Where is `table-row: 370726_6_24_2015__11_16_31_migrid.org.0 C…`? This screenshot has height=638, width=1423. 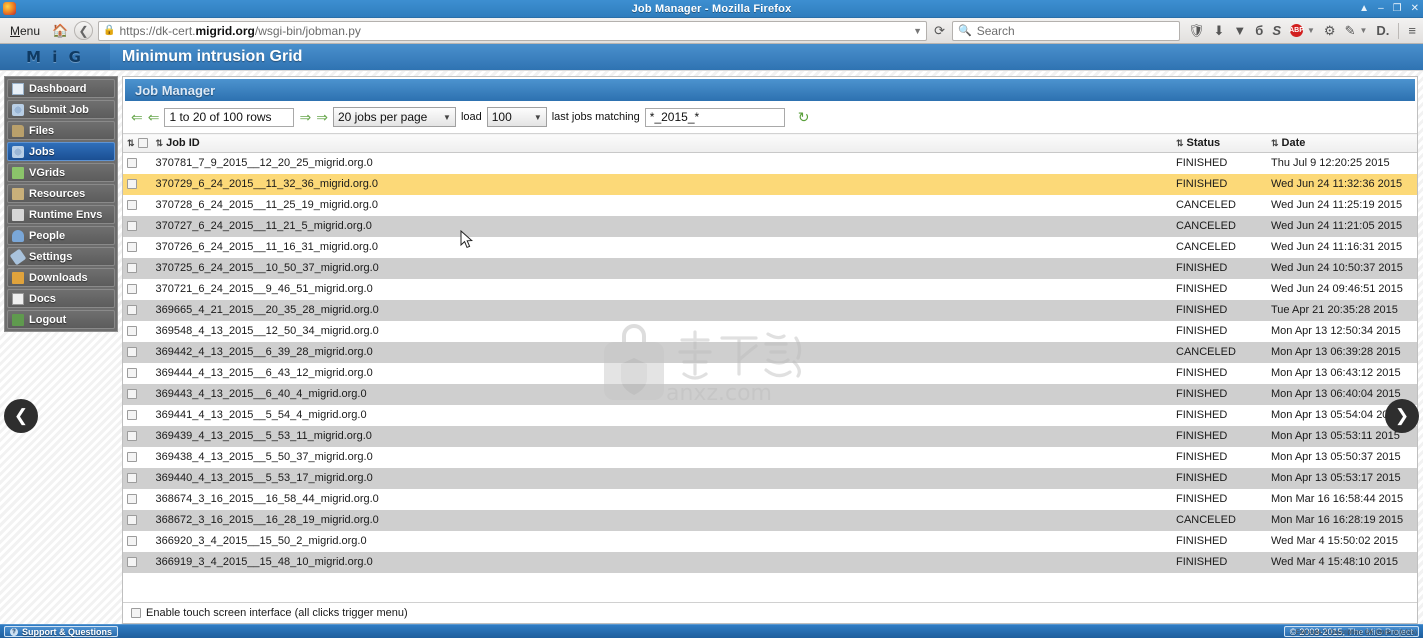
table-row: 370726_6_24_2015__11_16_31_migrid.org.0 C… is located at coordinates (770, 247).